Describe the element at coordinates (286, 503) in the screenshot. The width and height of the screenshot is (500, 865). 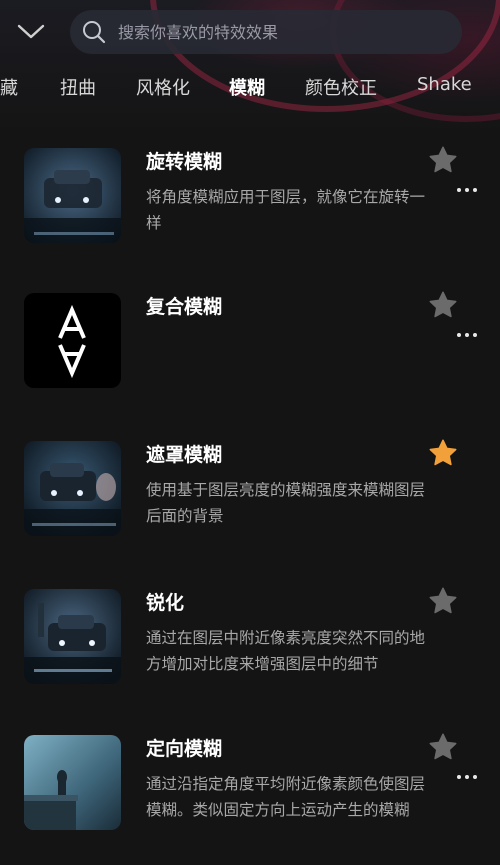
I see `effect-description: 使用基于图层亮度的模糊强度来模糊图层后面的背景` at that location.